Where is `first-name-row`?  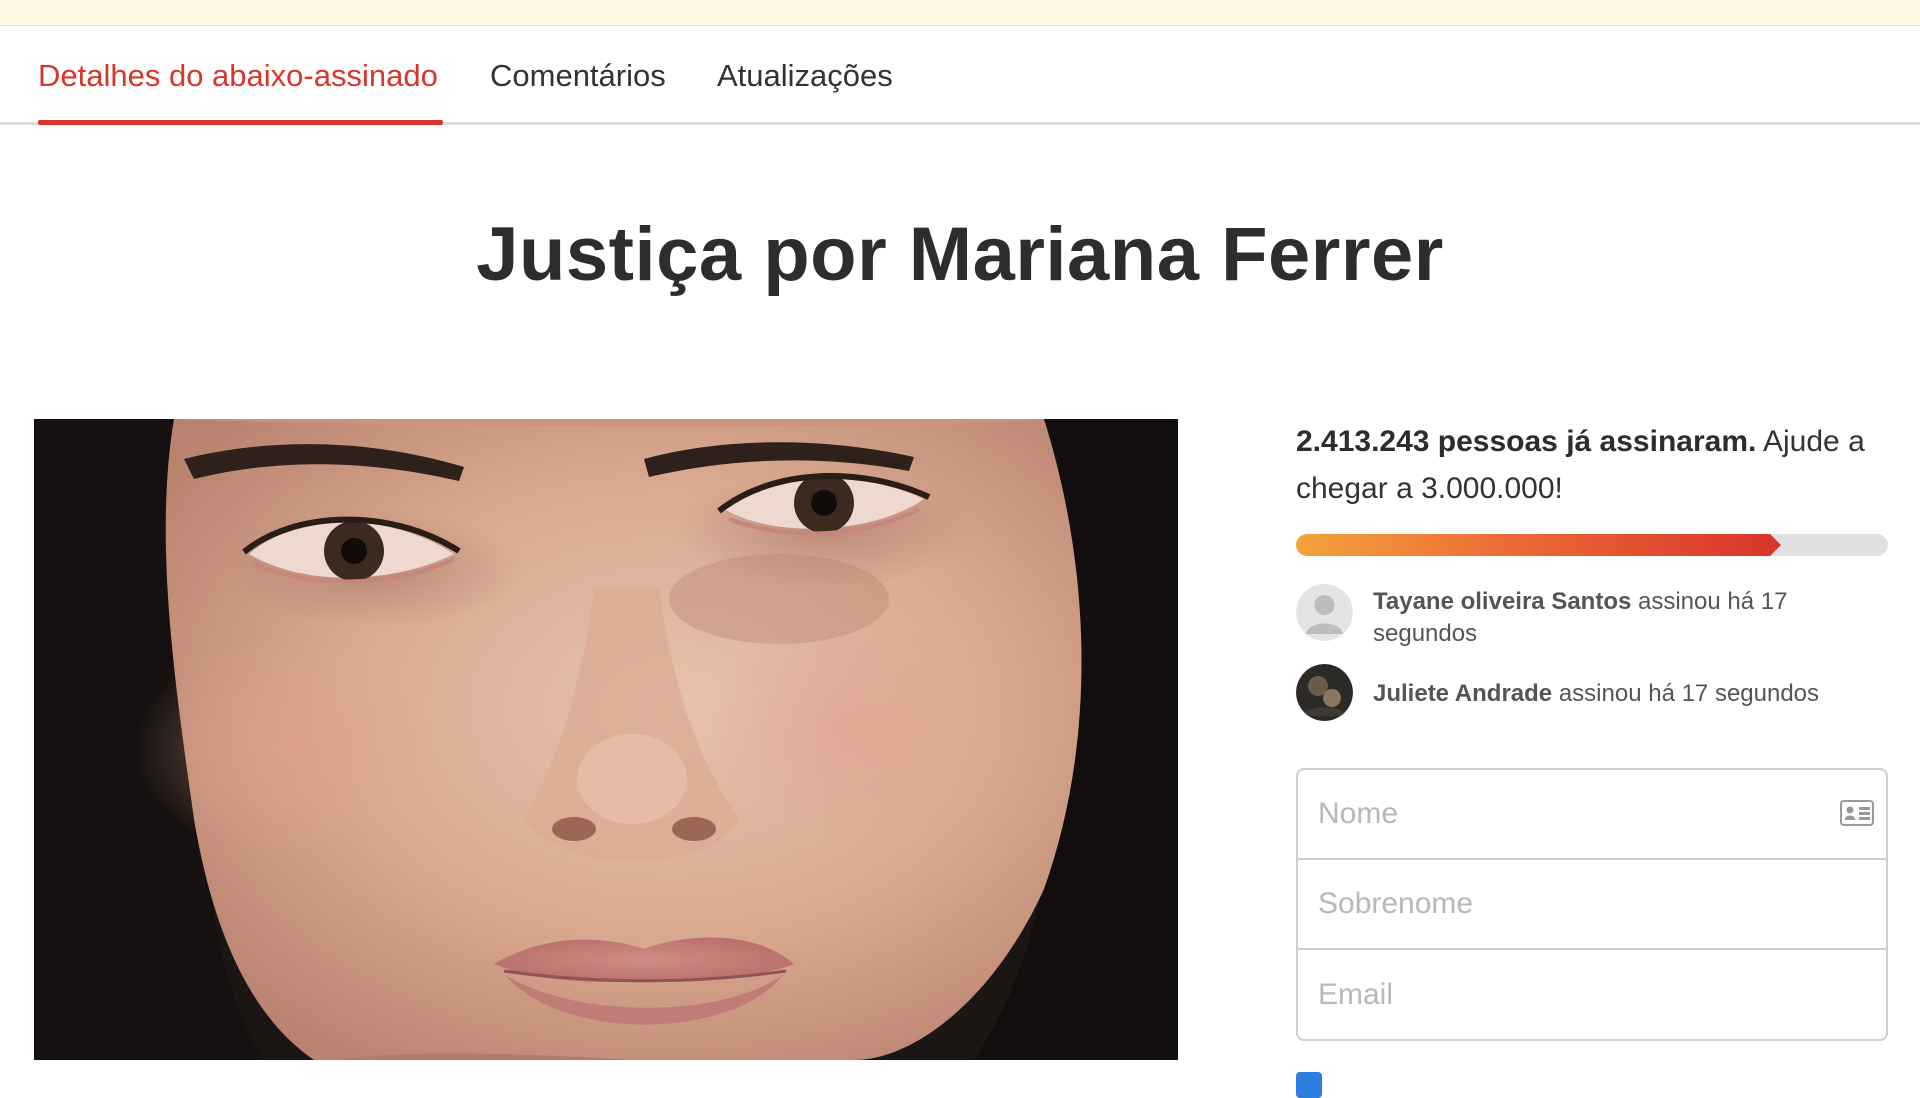
first-name-row is located at coordinates (1592, 815).